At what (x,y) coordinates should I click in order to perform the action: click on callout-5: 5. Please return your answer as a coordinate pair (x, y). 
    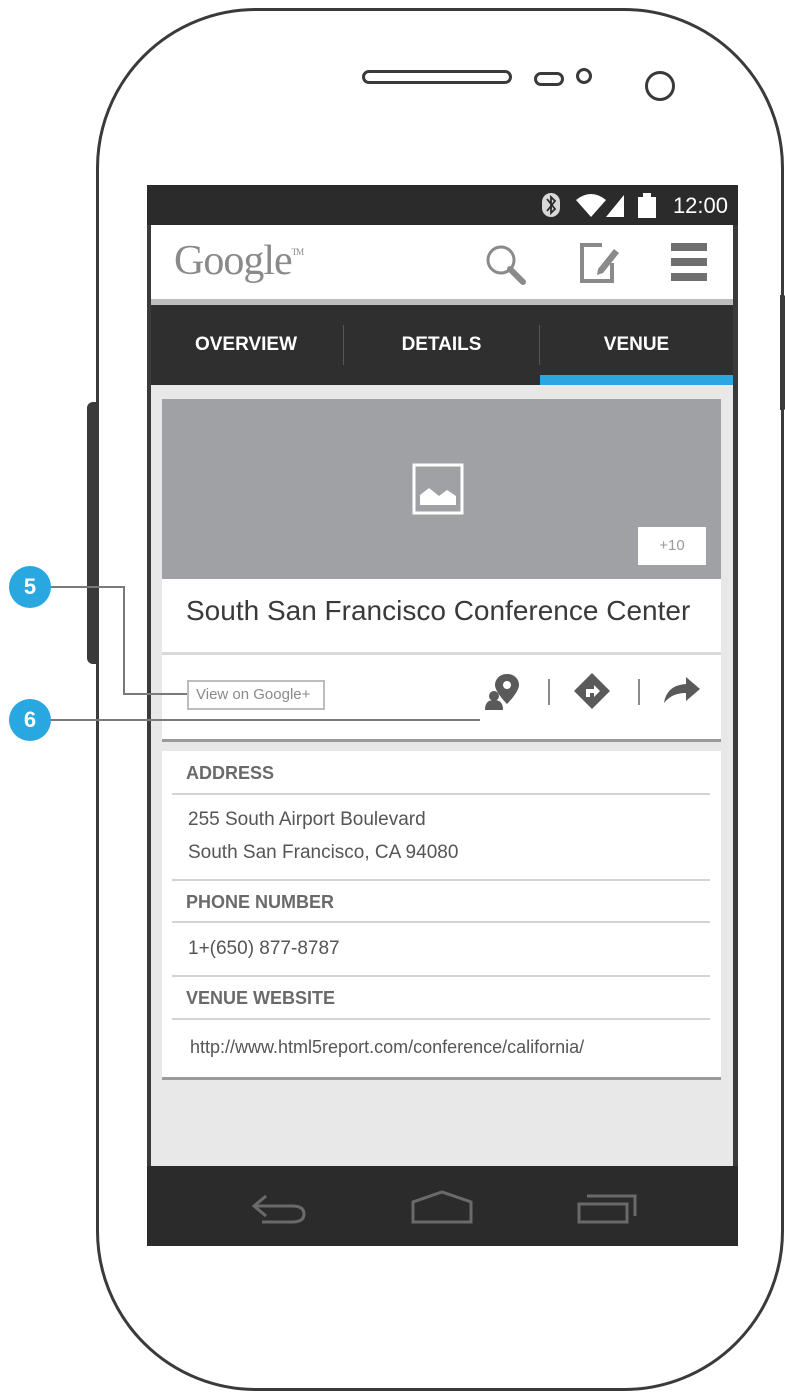
    Looking at the image, I should click on (30, 587).